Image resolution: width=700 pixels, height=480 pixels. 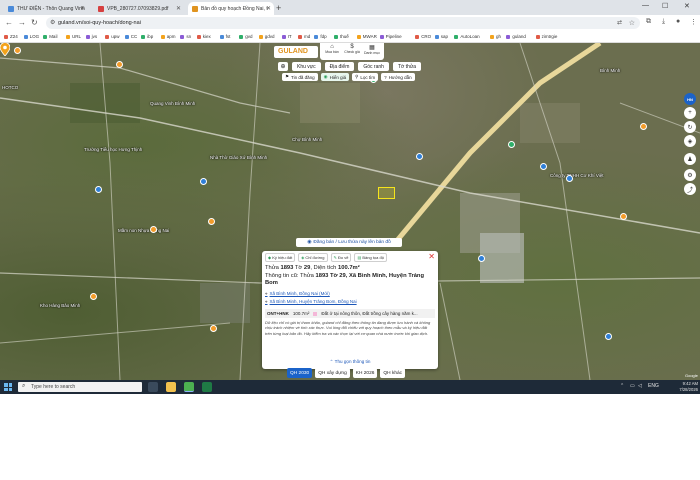 I want to click on selected-parcel, so click(x=386, y=193).